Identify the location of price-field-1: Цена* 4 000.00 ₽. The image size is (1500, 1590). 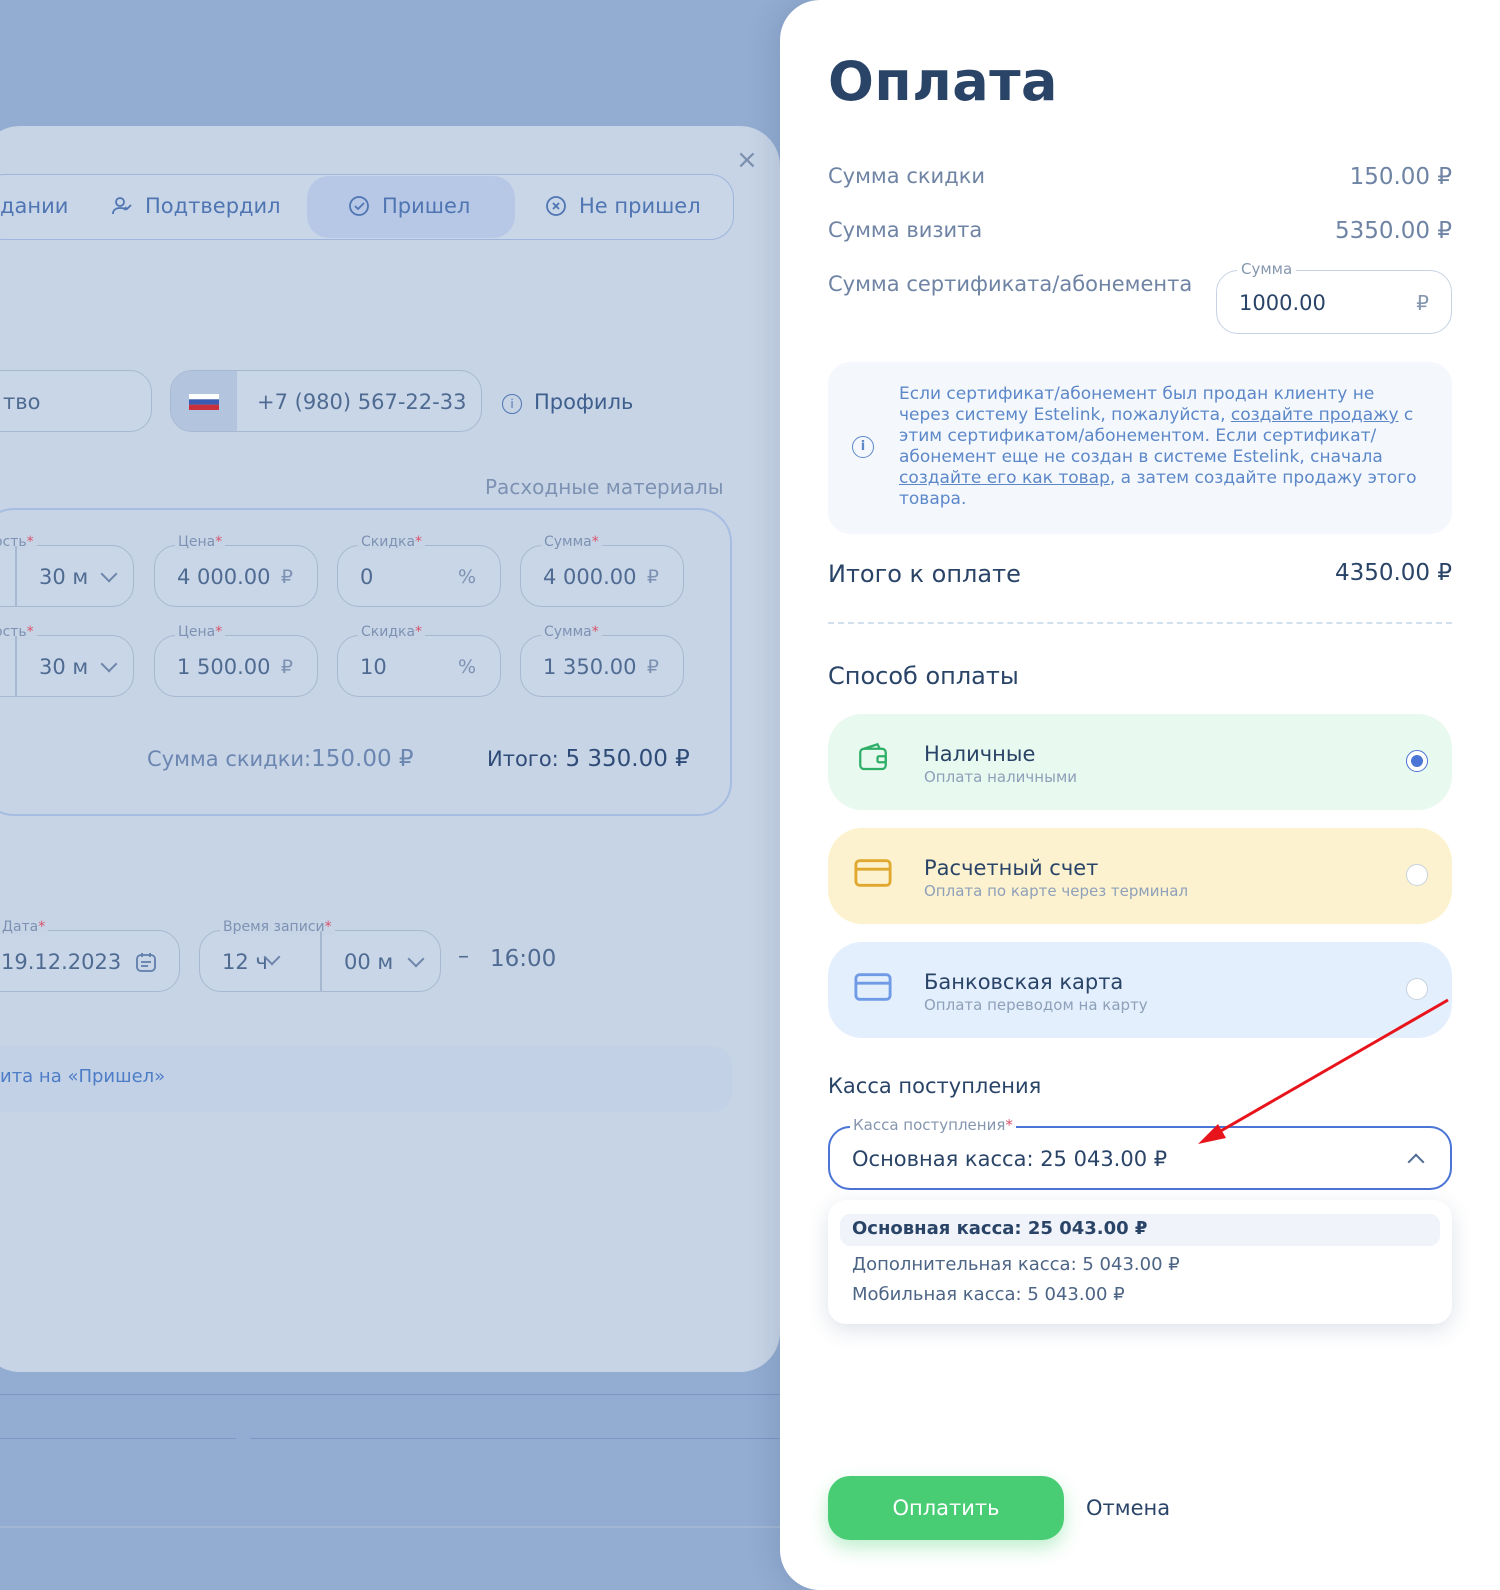
(236, 570).